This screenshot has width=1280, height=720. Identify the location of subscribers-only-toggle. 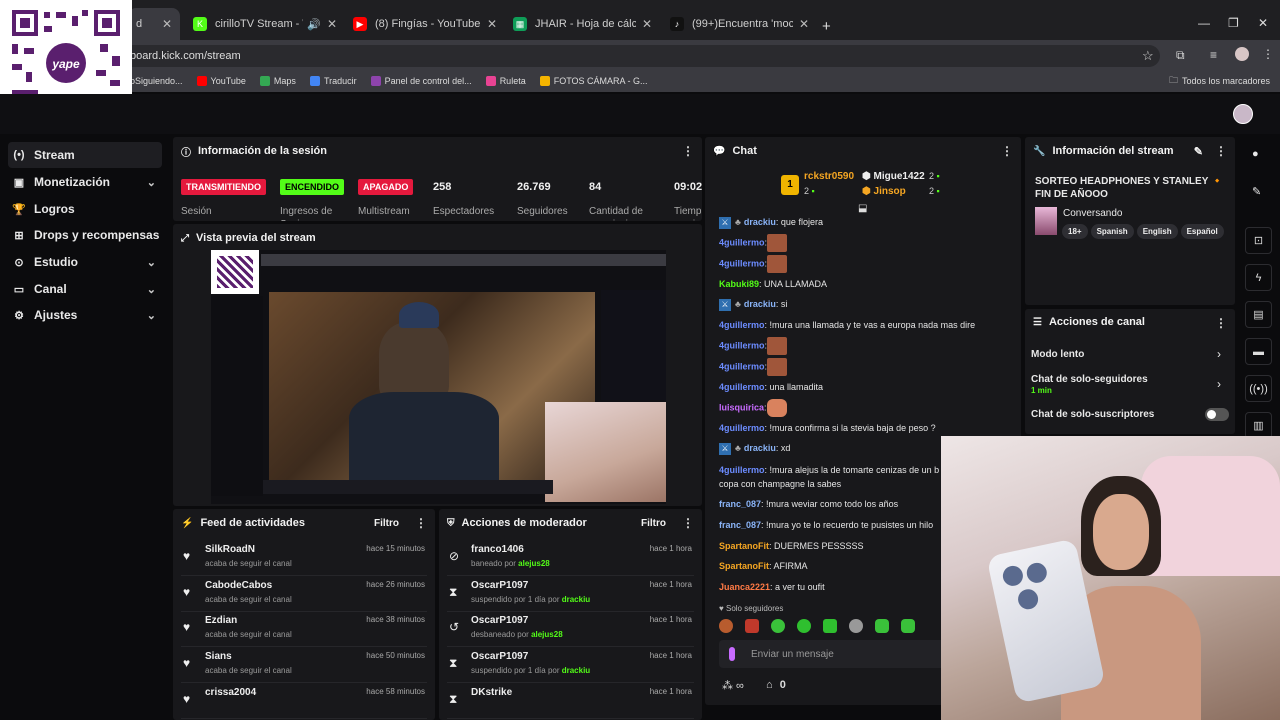
(1217, 414).